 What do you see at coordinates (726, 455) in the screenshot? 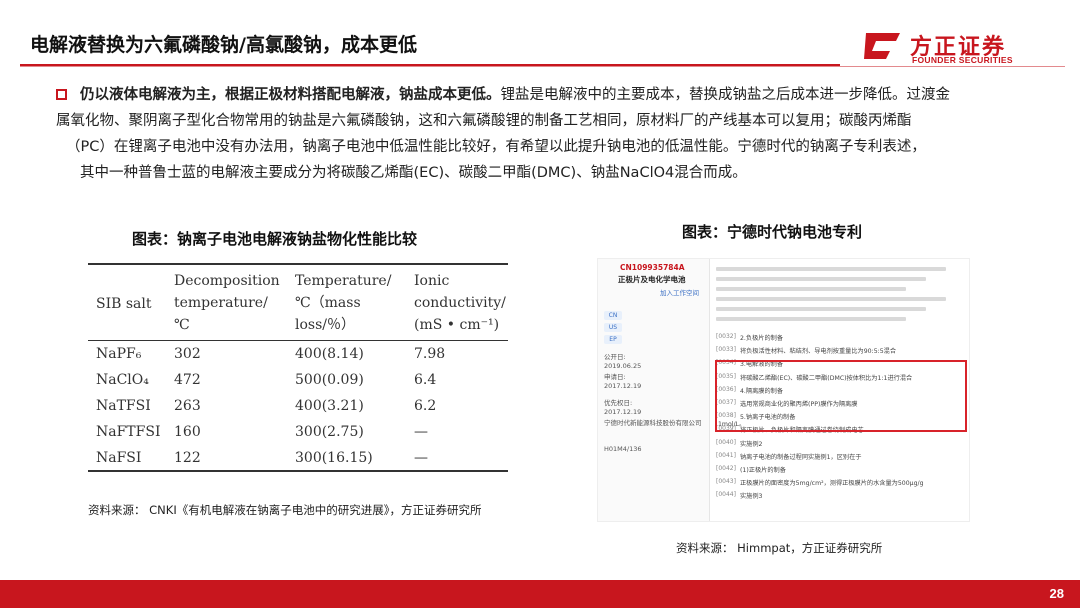
I see `entry-number: [0041]` at bounding box center [726, 455].